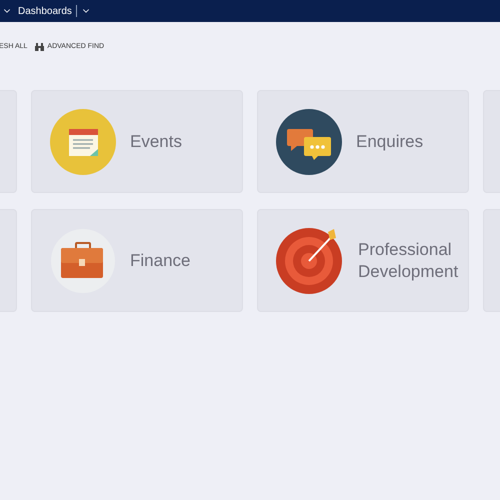  I want to click on briefcase-icon, so click(83, 261).